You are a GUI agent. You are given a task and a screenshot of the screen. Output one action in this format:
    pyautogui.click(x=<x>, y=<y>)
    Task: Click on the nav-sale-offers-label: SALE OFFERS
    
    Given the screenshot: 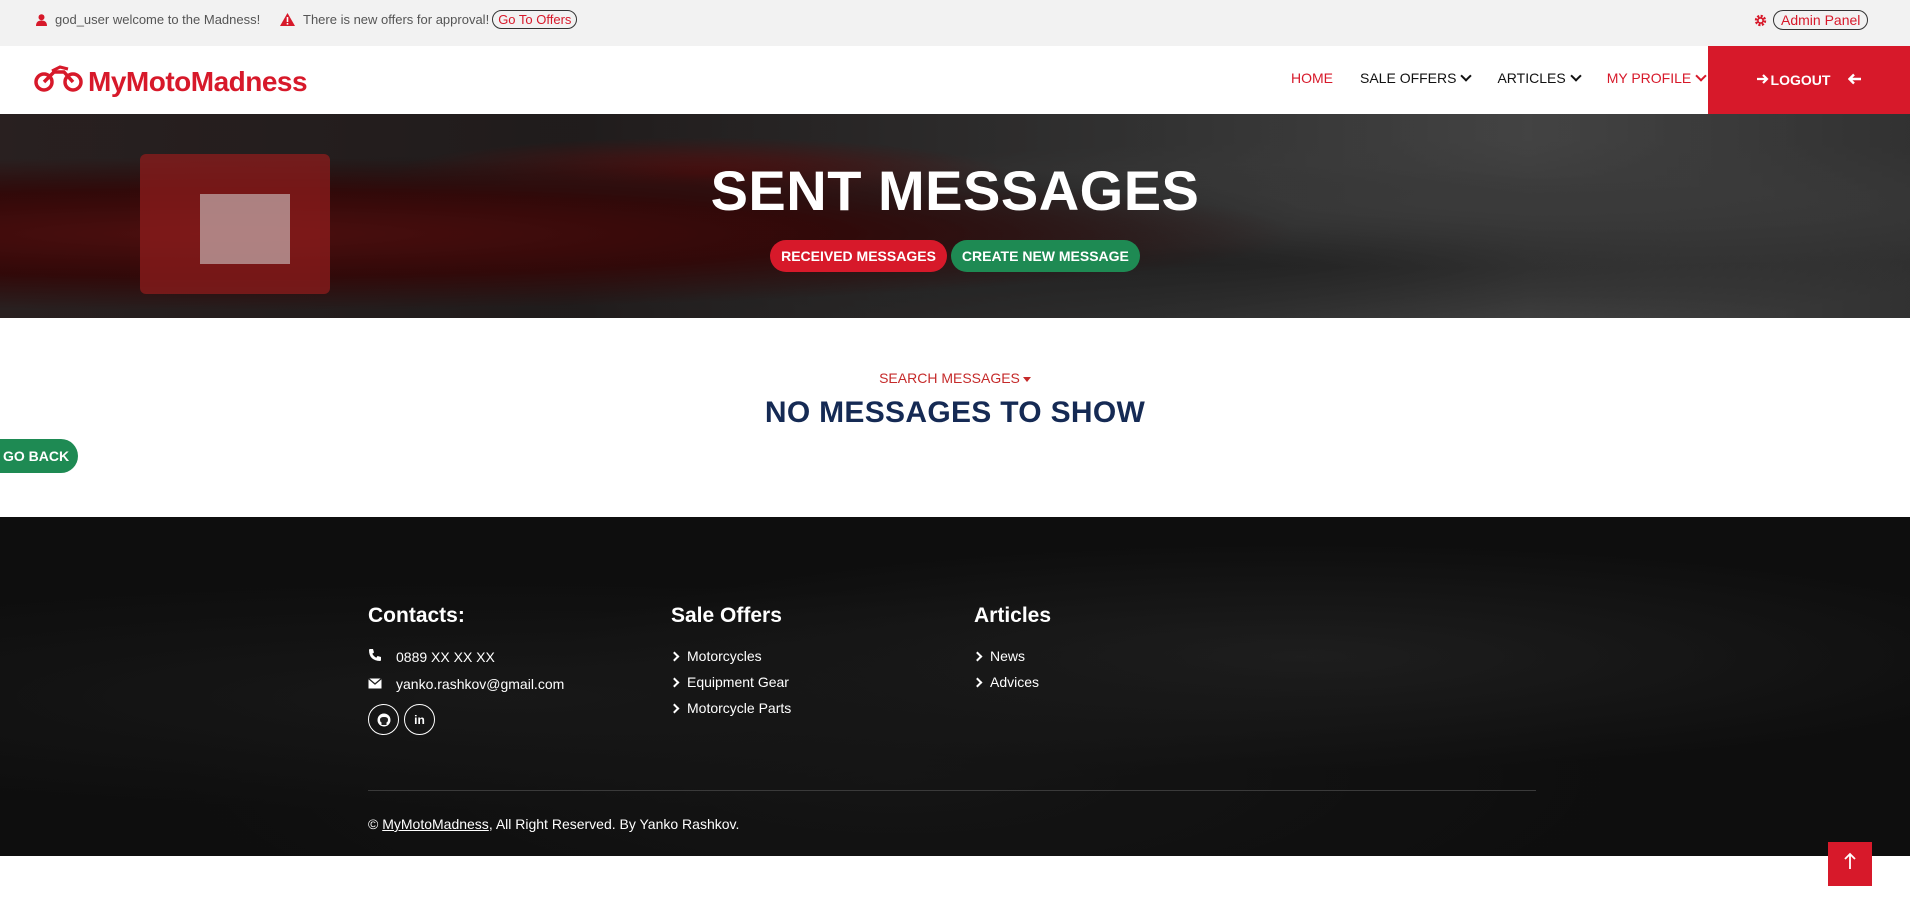 What is the action you would take?
    pyautogui.click(x=1408, y=78)
    